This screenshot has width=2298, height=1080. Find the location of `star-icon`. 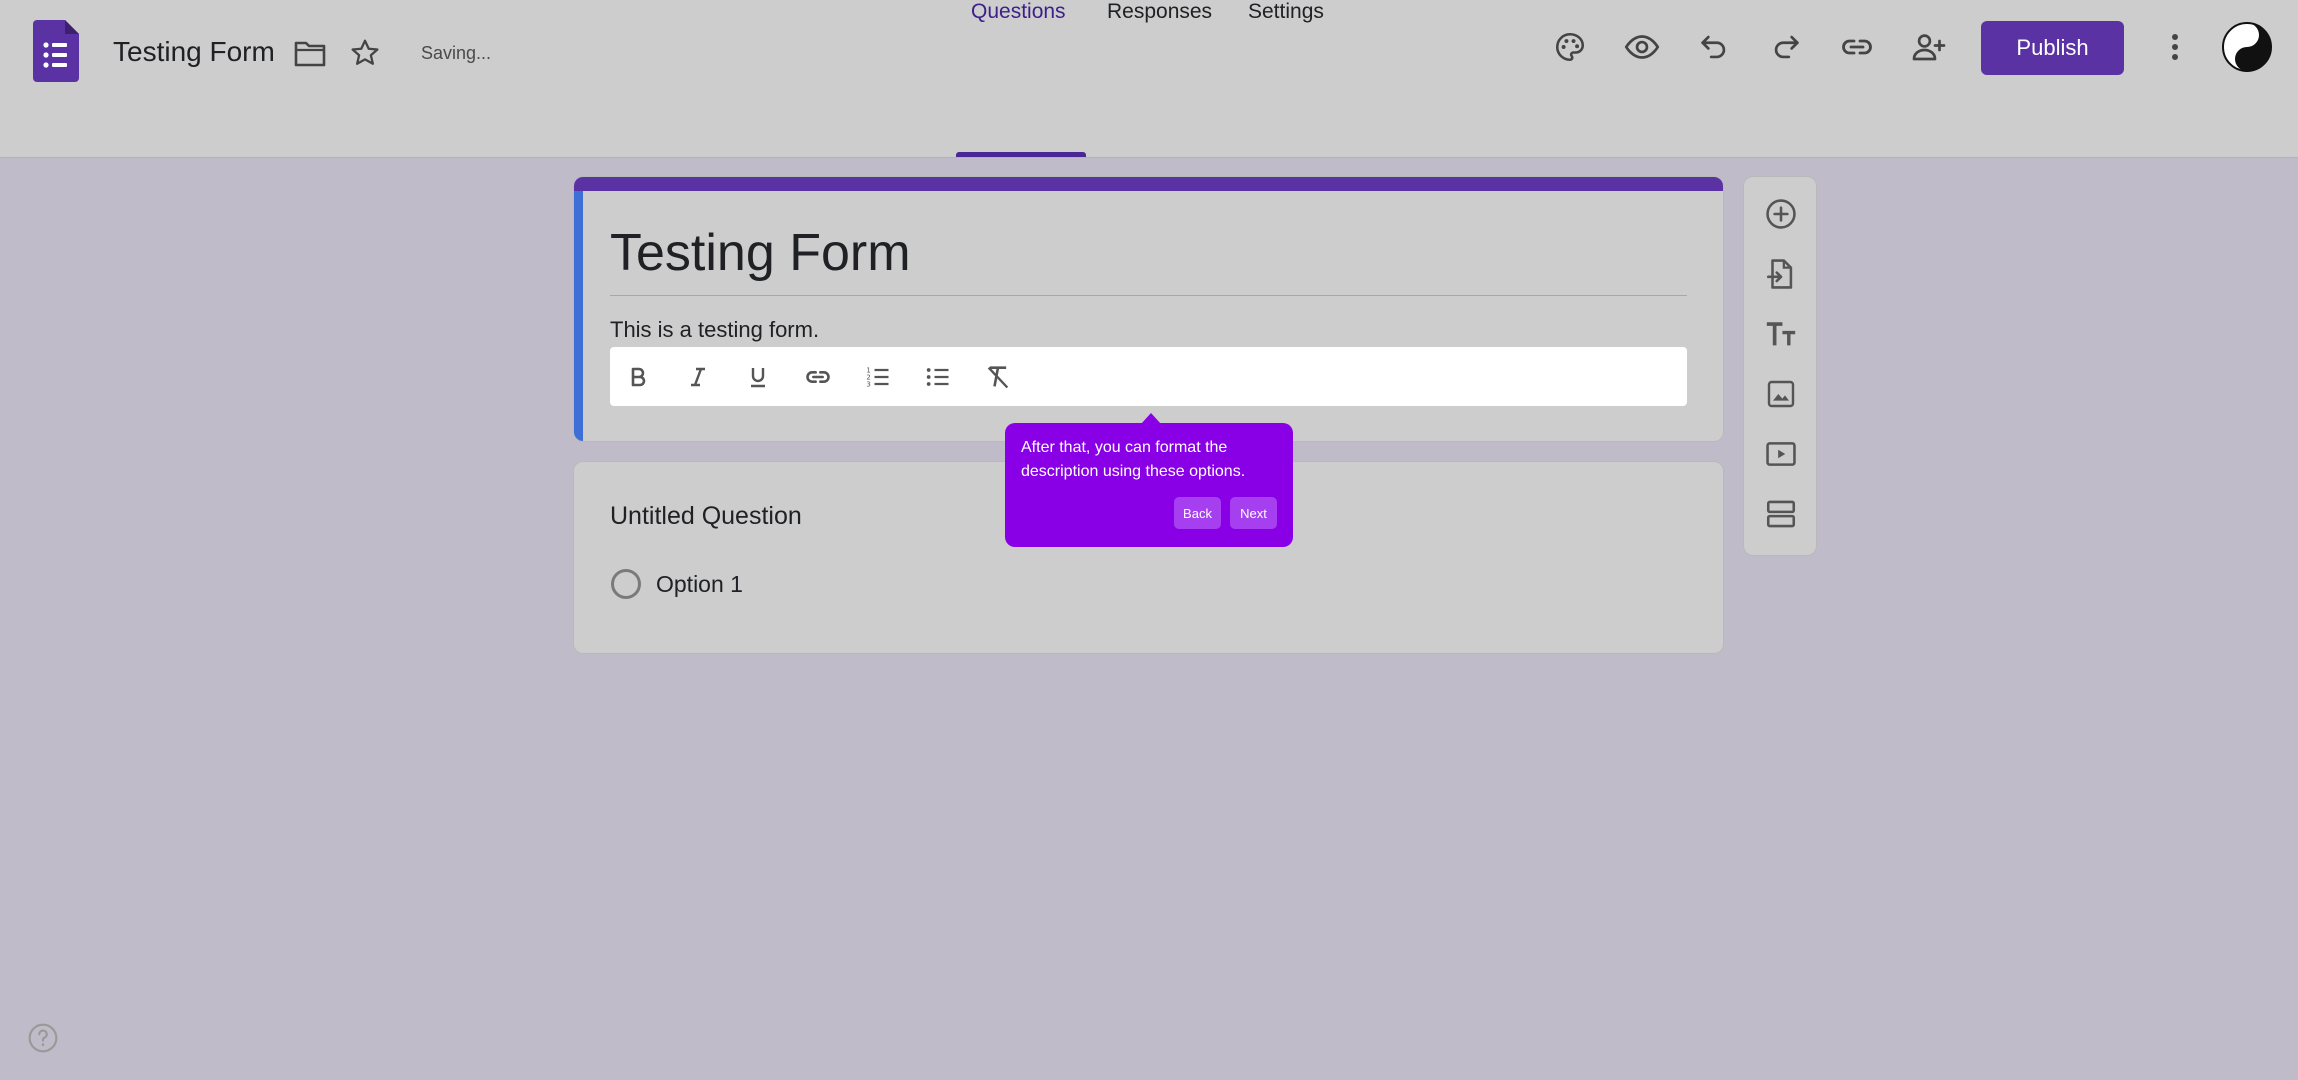

star-icon is located at coordinates (365, 53).